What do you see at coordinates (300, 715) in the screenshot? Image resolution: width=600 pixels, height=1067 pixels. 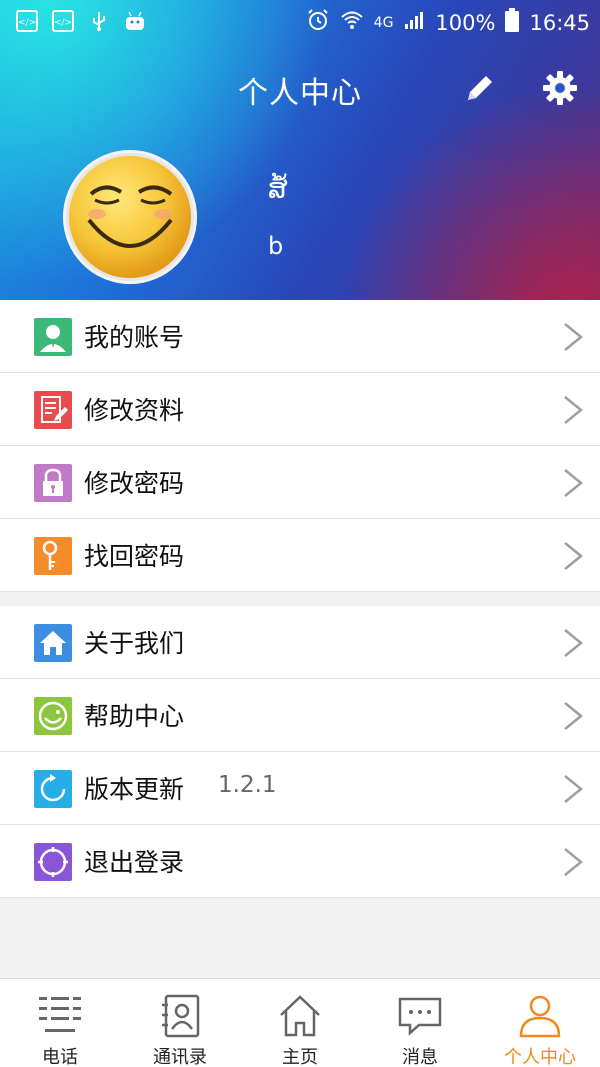 I see `menu-item-help-center: 帮助中心` at bounding box center [300, 715].